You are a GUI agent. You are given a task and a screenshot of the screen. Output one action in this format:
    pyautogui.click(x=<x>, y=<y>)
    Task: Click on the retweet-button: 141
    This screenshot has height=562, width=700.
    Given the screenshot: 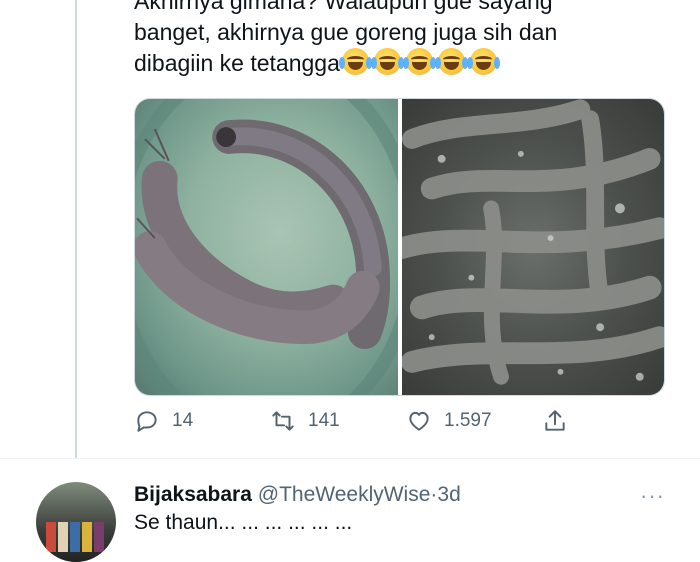 What is the action you would take?
    pyautogui.click(x=305, y=421)
    